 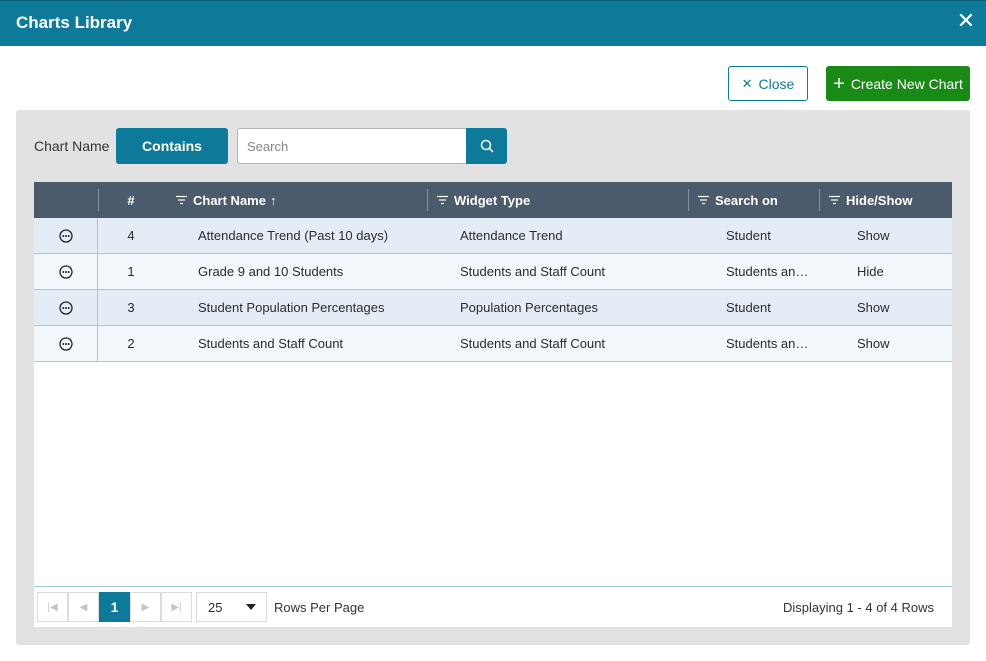 I want to click on previous-page-button: ◀, so click(x=83, y=607).